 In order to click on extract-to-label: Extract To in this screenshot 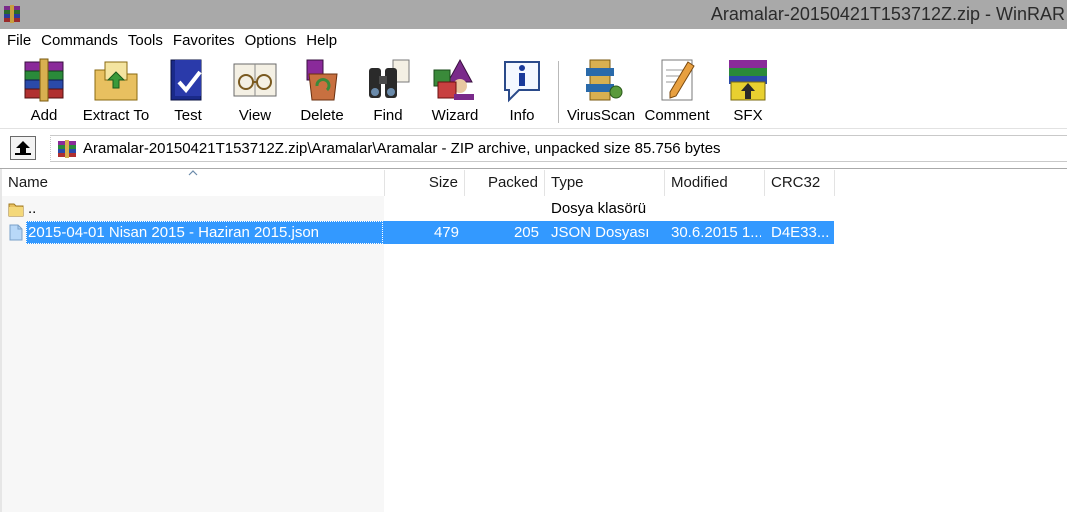, I will do `click(116, 115)`.